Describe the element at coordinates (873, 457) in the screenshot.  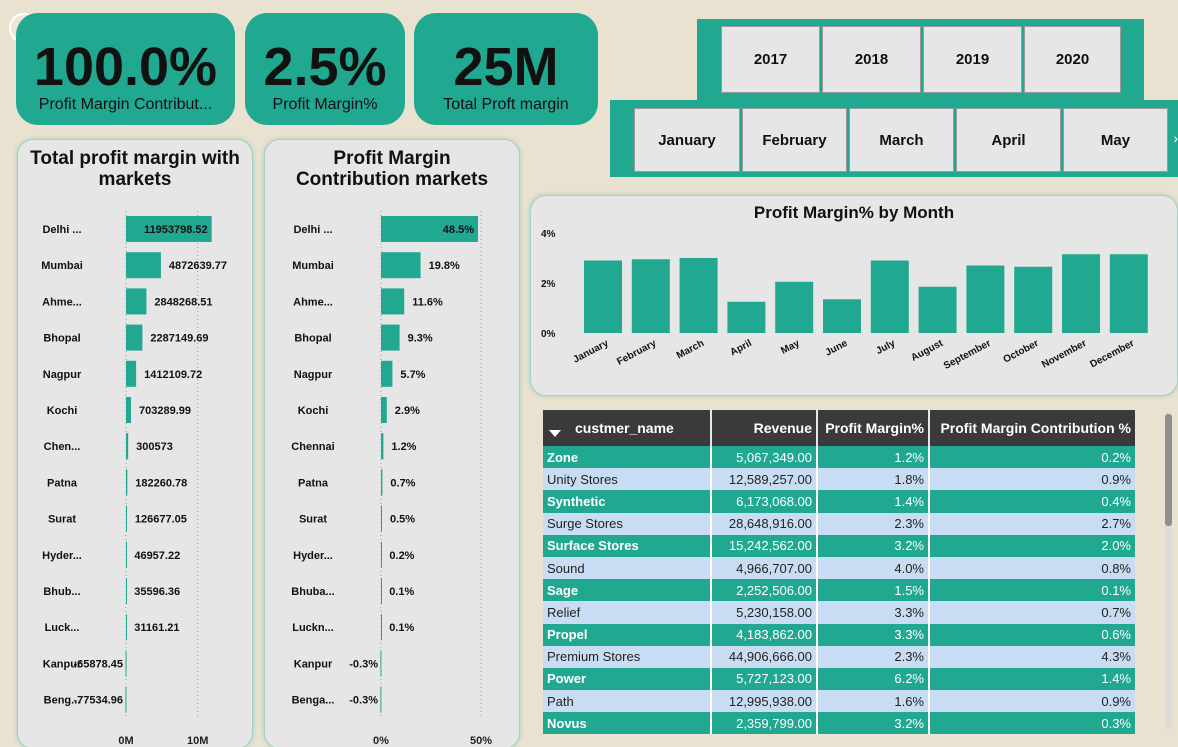
I see `cell-profit-margin-pct: 1.2%` at that location.